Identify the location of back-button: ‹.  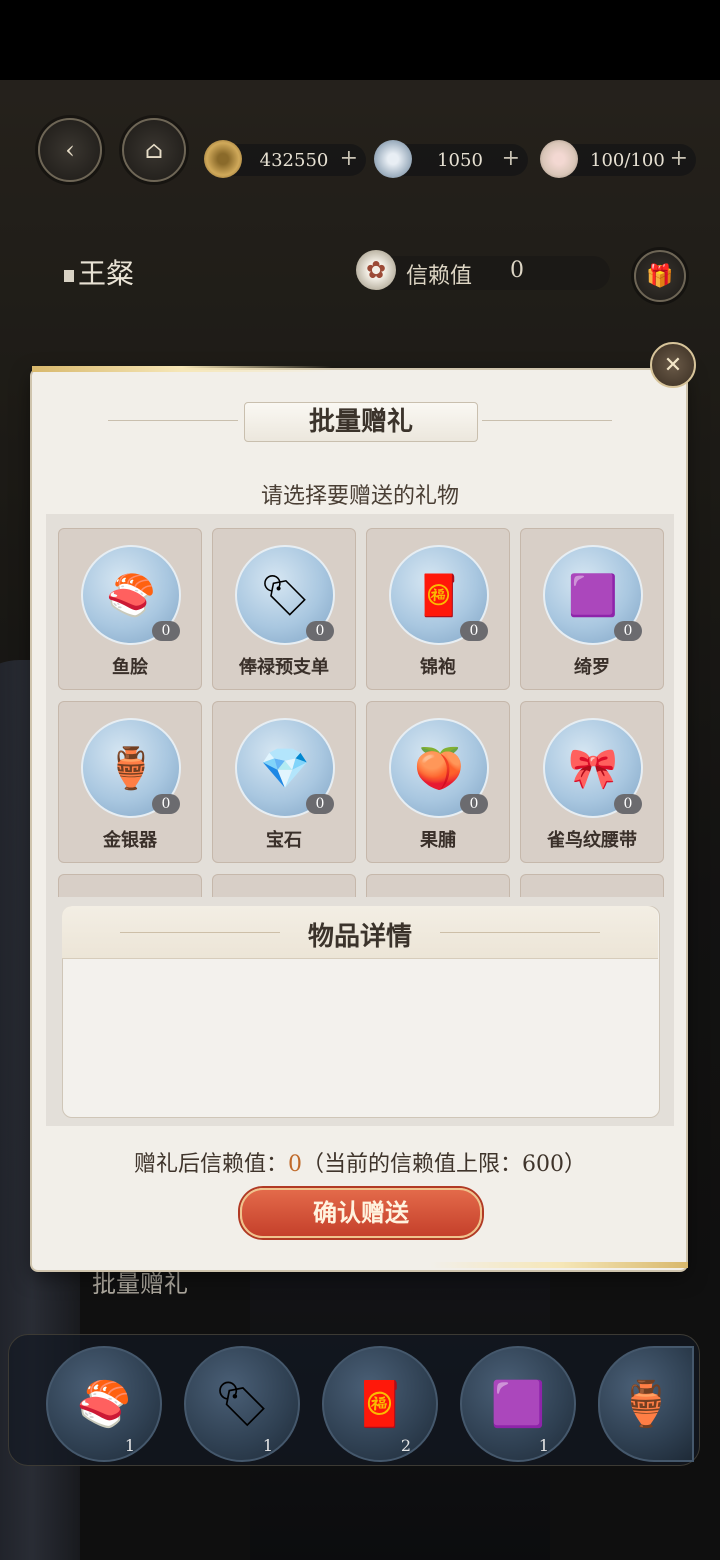
(70, 150).